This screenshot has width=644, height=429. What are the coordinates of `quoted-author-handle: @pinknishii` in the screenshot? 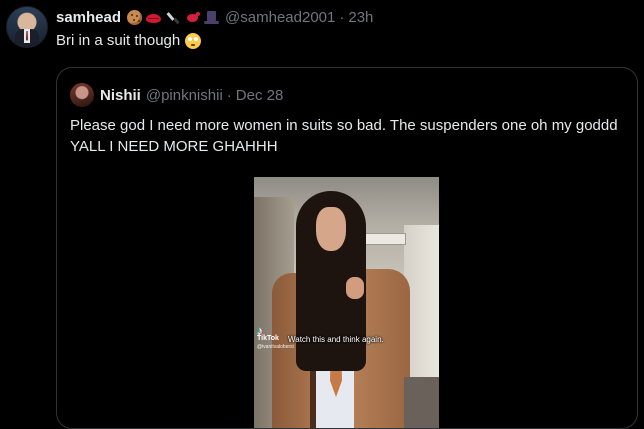 It's located at (184, 95).